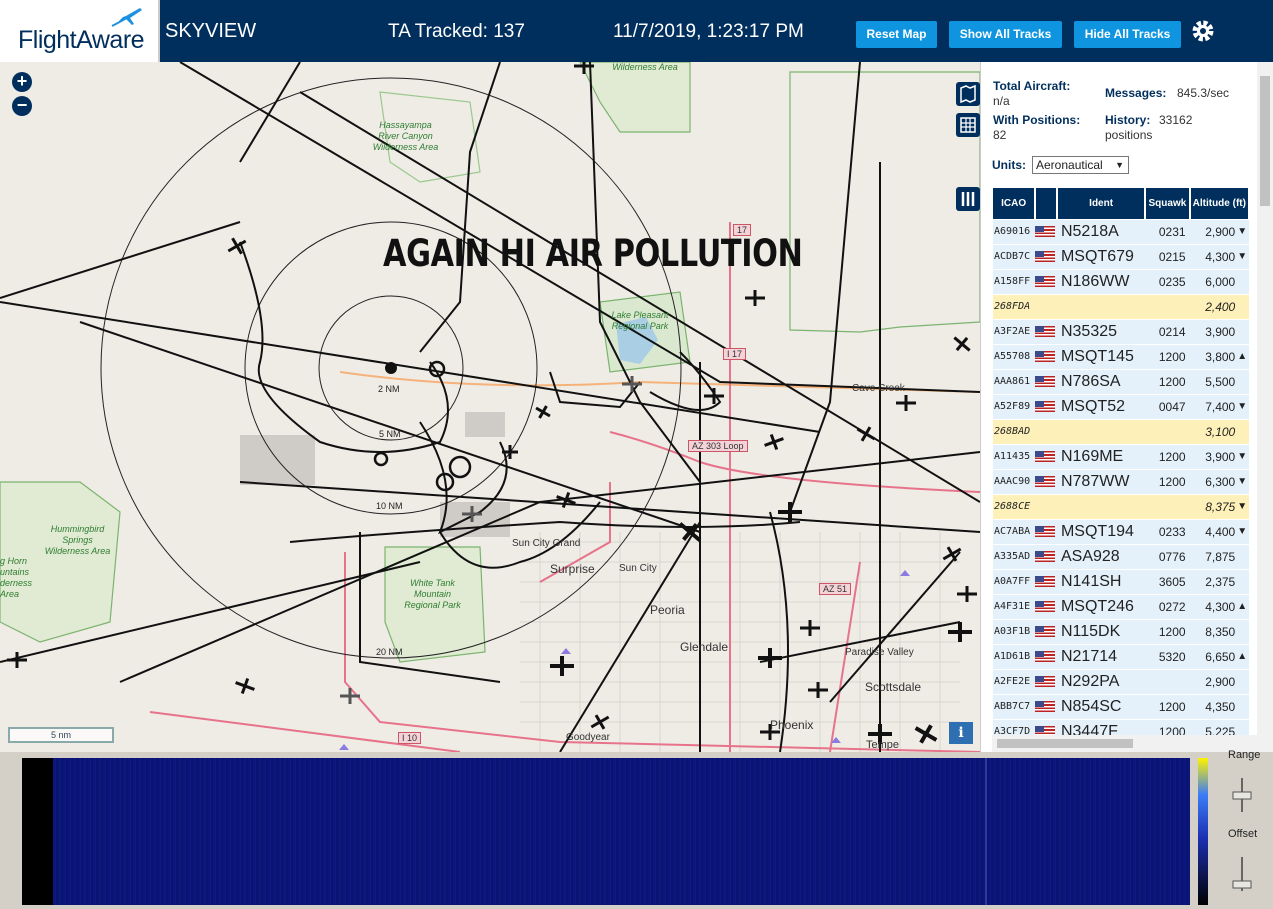 Image resolution: width=1273 pixels, height=909 pixels. I want to click on ident-cell, so click(1101, 506).